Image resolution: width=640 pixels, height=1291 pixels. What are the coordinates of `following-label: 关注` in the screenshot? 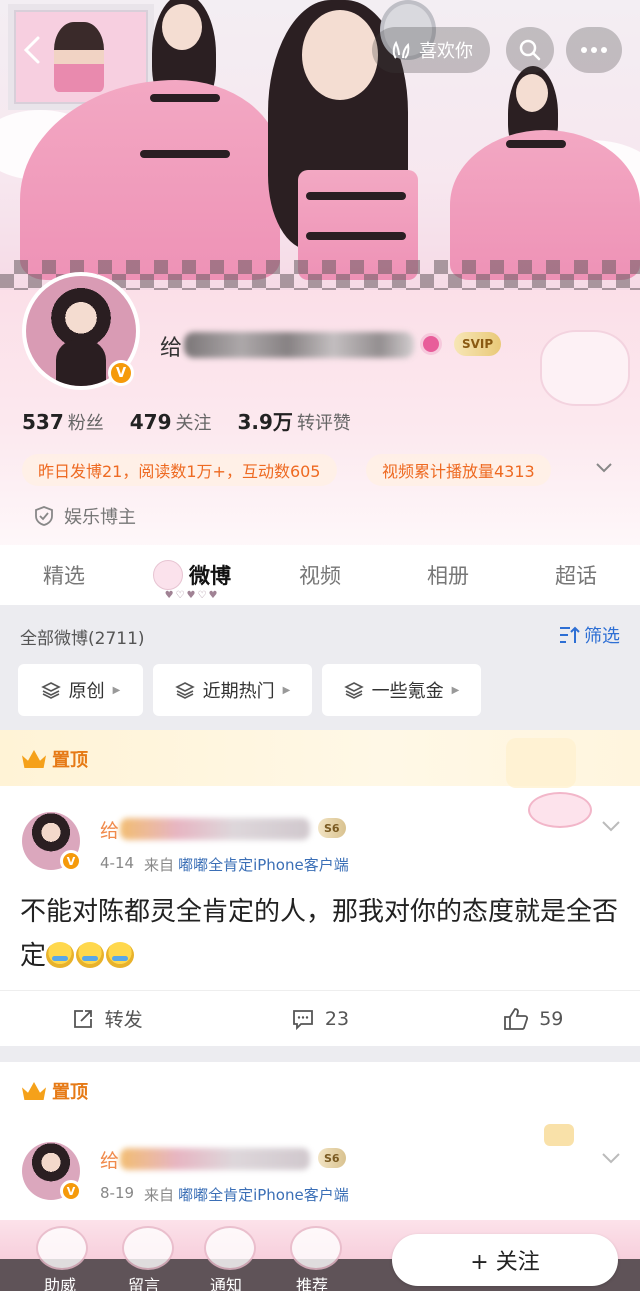 It's located at (193, 423).